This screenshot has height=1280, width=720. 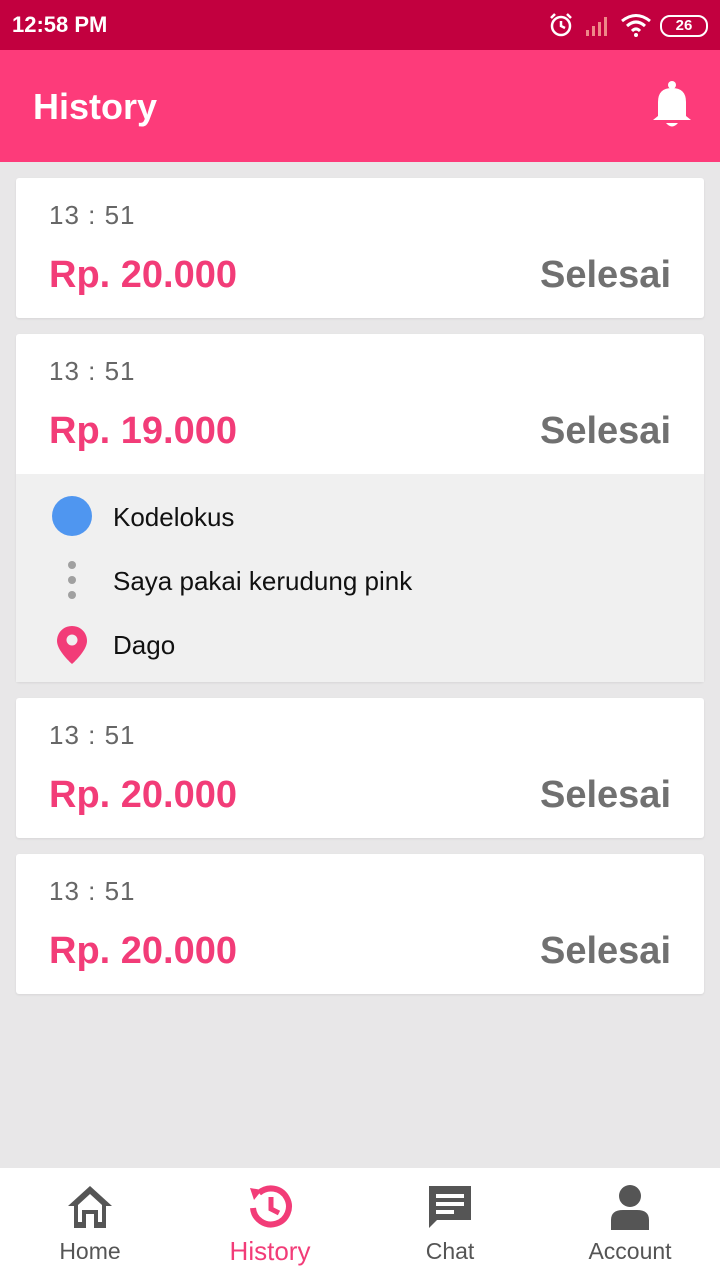 What do you see at coordinates (263, 581) in the screenshot?
I see `note-label: Saya pakai kerudung pink` at bounding box center [263, 581].